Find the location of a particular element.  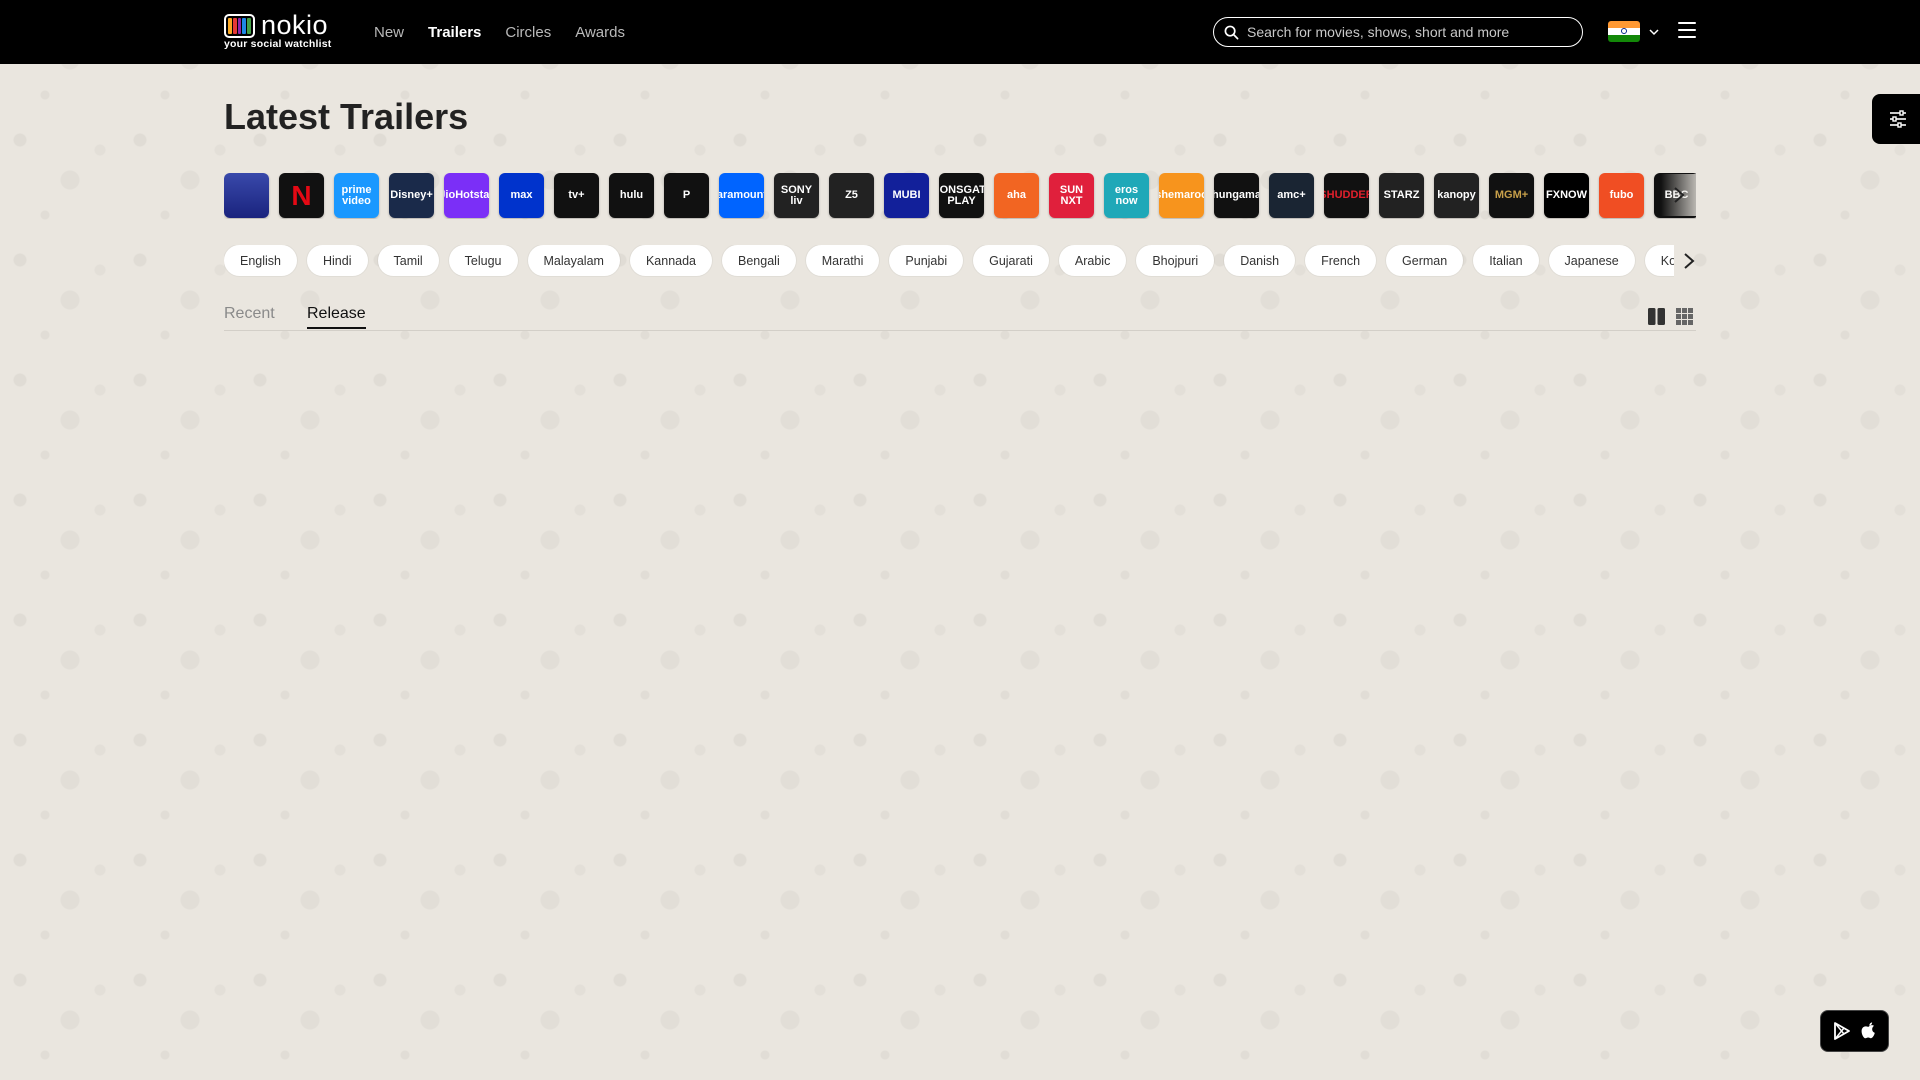

provider-label: eros now is located at coordinates (1126, 195).